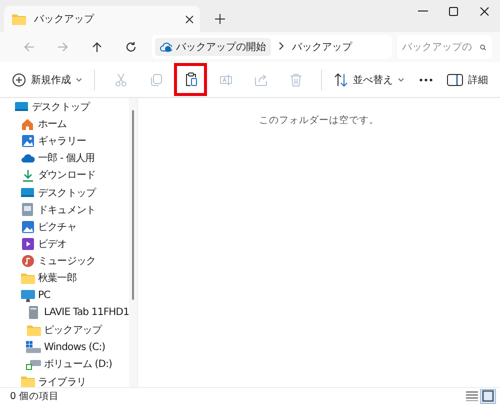 The image size is (500, 404). I want to click on nav-label: 秋葉一郎, so click(57, 279).